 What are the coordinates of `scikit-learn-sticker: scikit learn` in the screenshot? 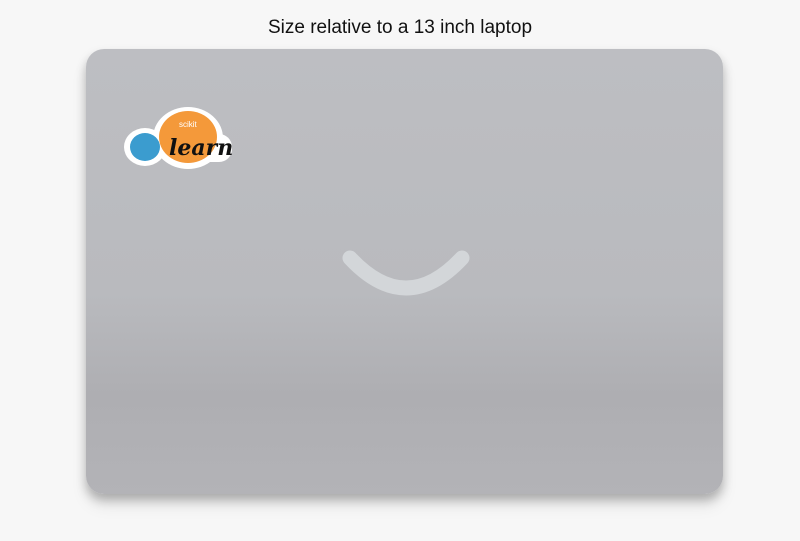 It's located at (178, 138).